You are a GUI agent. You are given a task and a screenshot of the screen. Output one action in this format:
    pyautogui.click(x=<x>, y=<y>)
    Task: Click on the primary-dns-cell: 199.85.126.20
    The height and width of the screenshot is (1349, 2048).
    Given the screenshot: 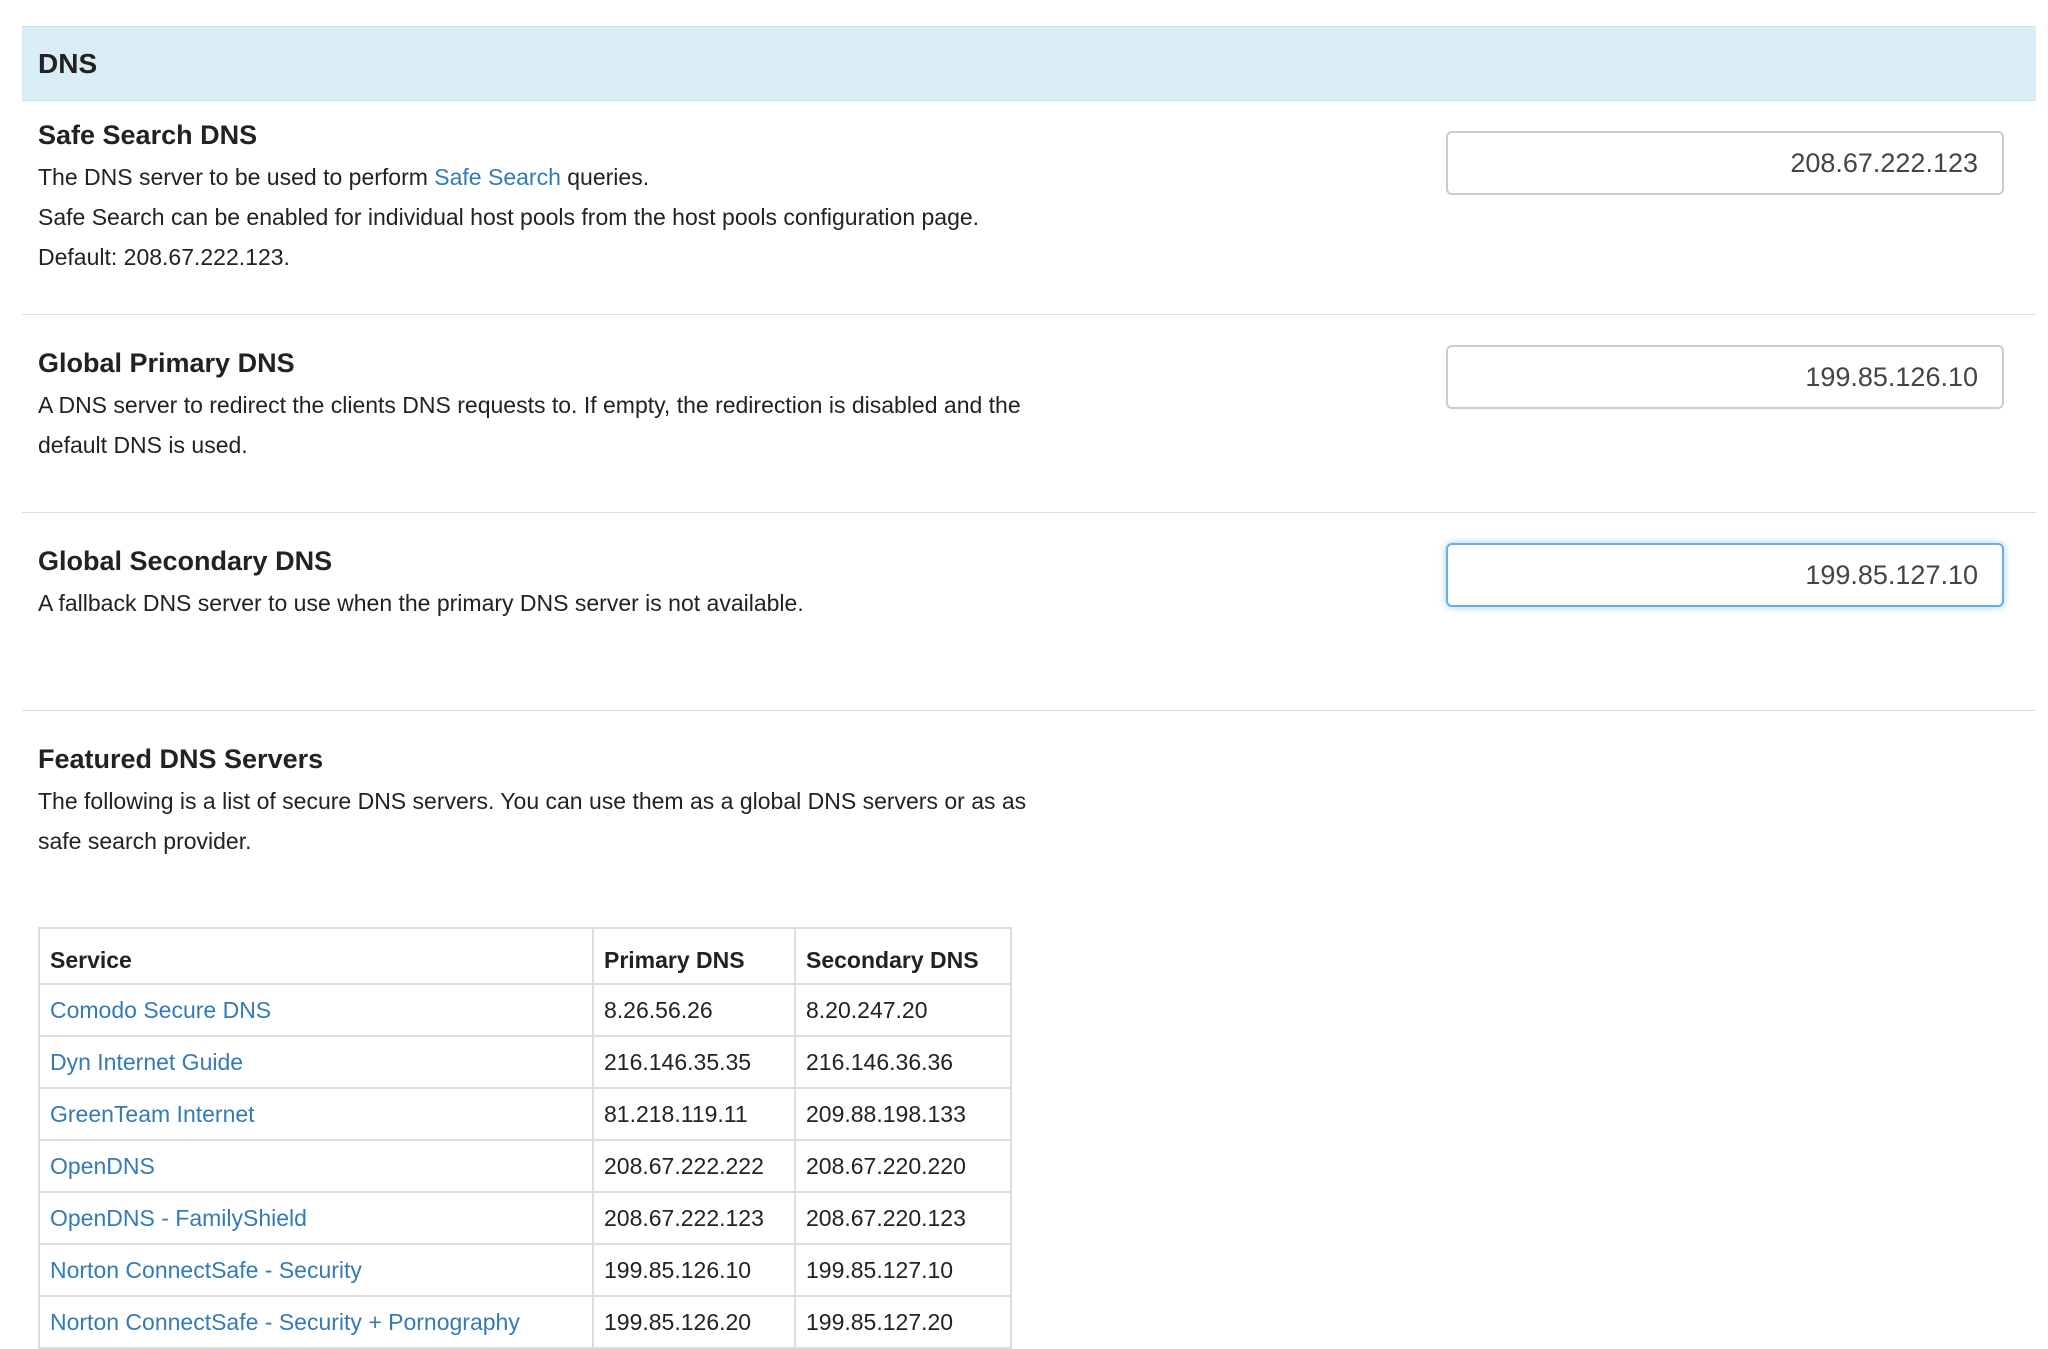 What is the action you would take?
    pyautogui.click(x=694, y=1322)
    